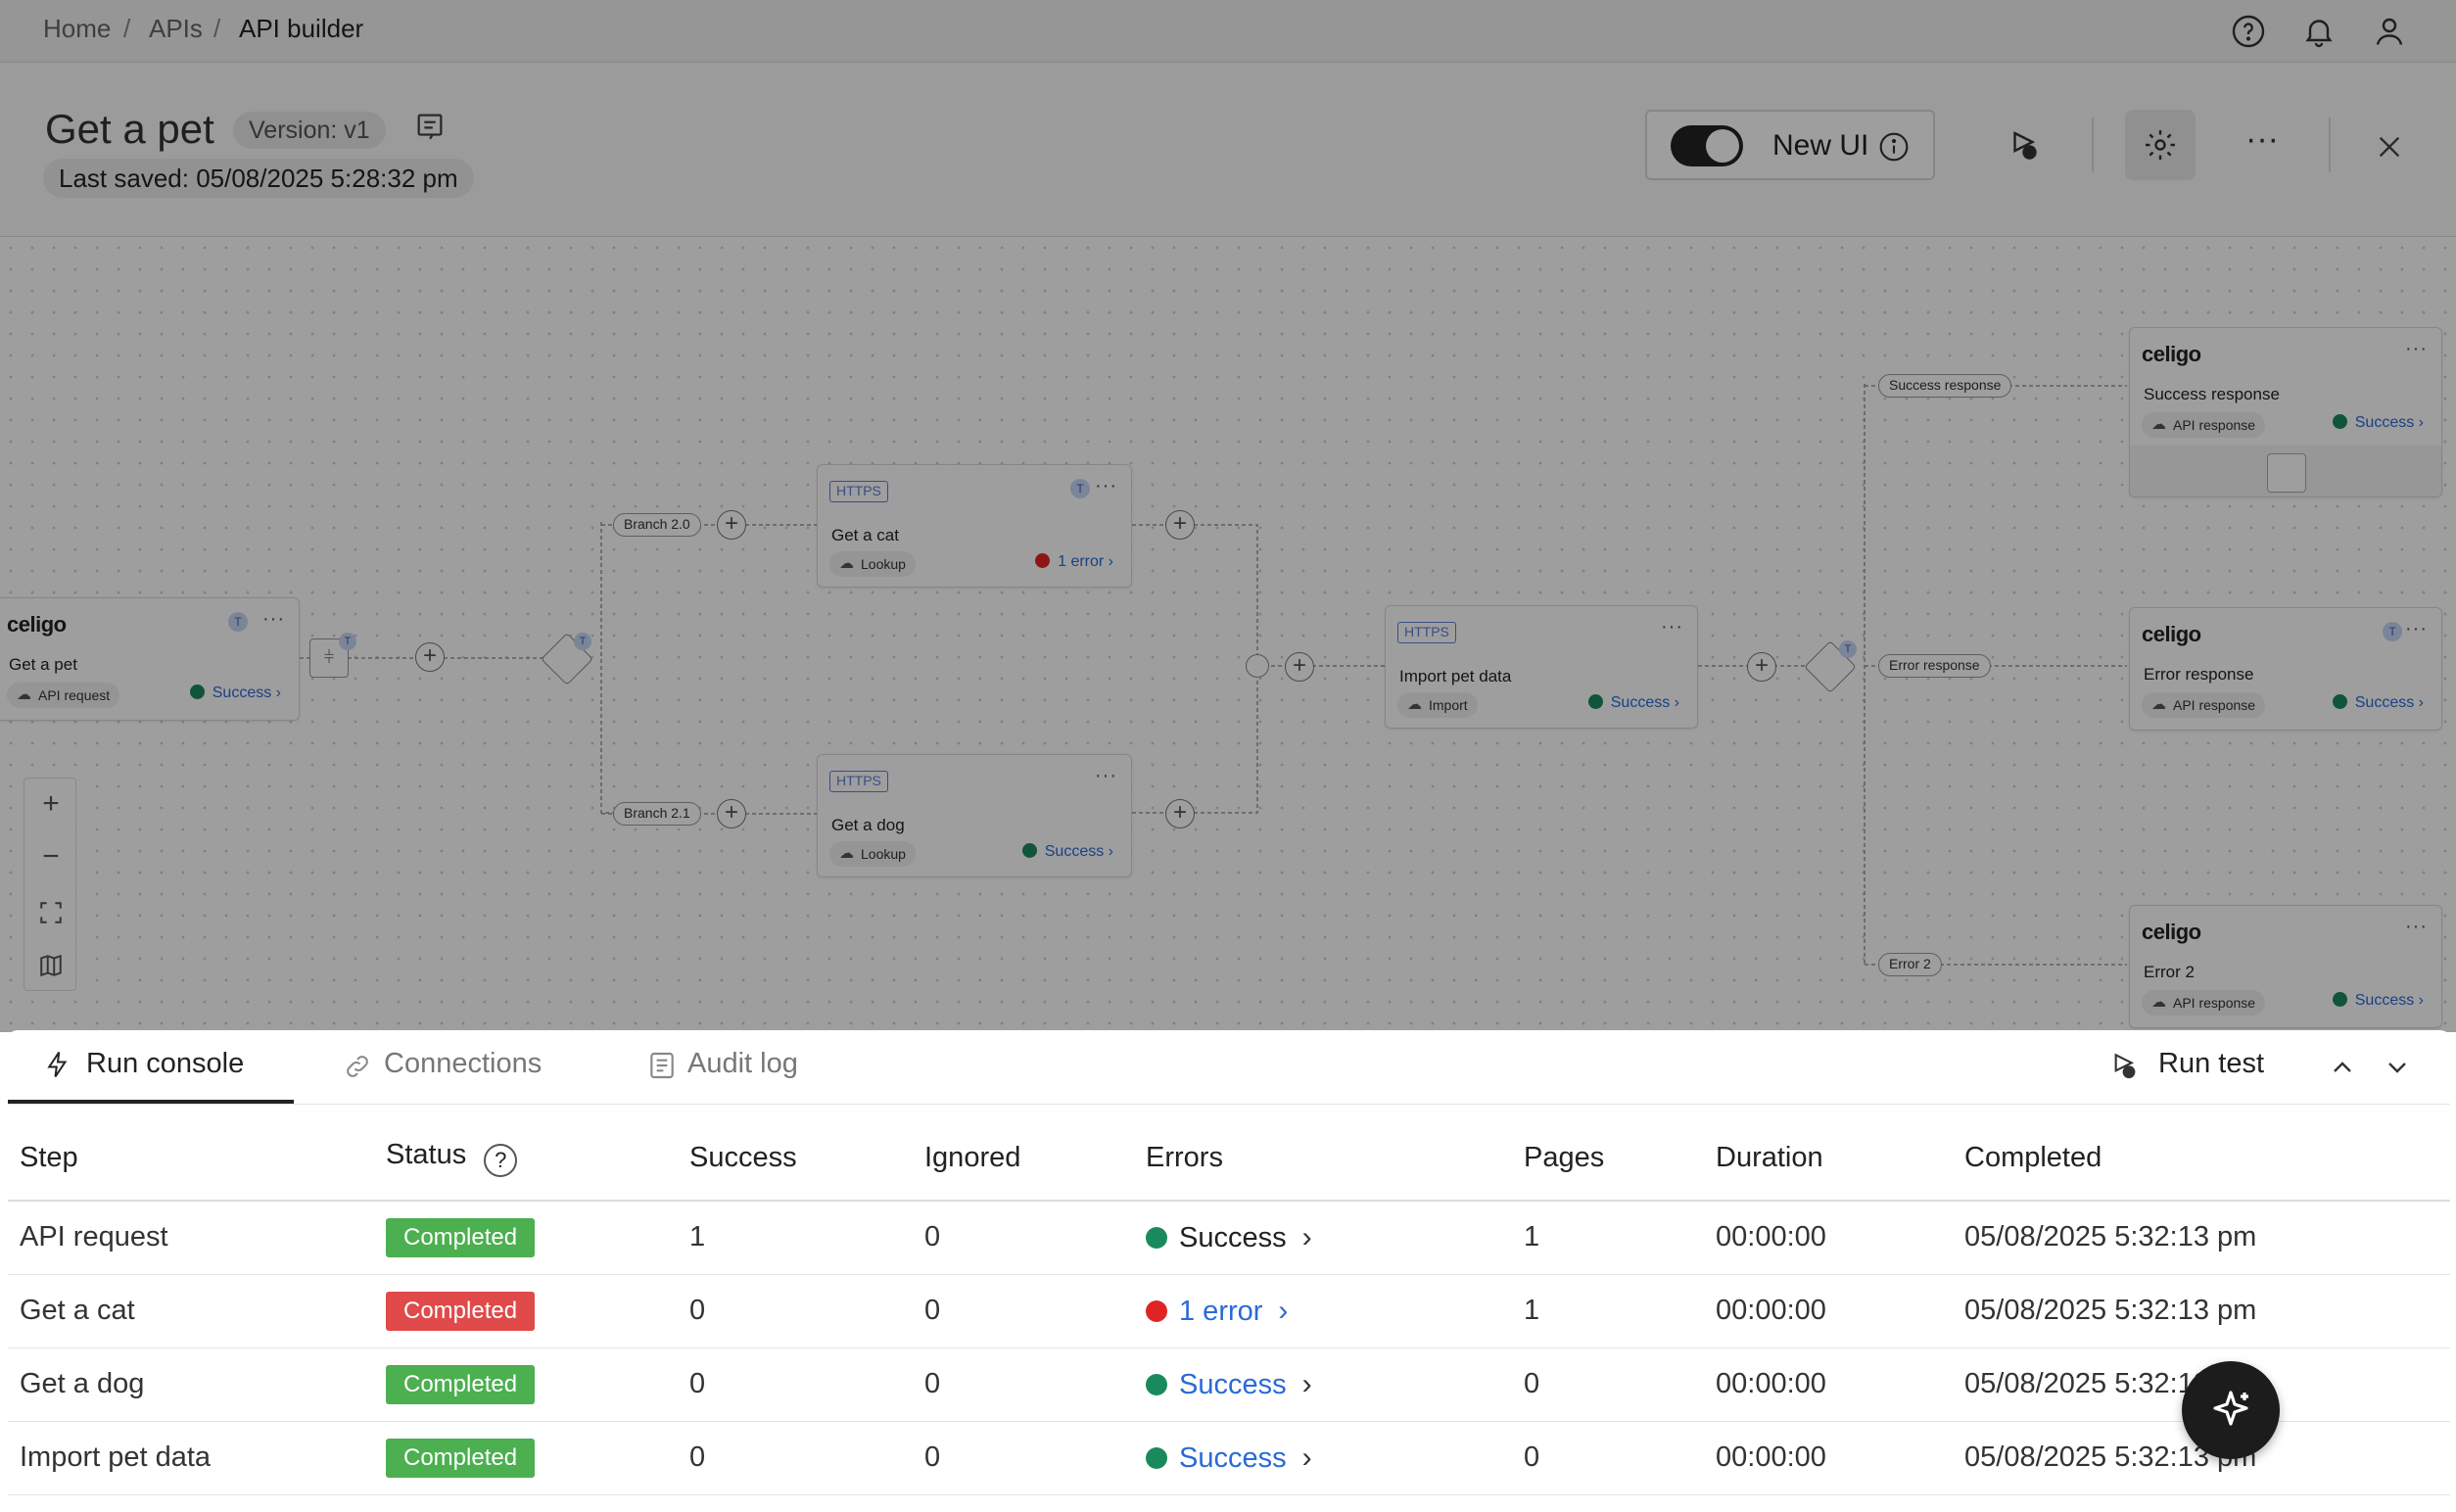 The height and width of the screenshot is (1512, 2456). I want to click on status-cell: Completed, so click(526, 1384).